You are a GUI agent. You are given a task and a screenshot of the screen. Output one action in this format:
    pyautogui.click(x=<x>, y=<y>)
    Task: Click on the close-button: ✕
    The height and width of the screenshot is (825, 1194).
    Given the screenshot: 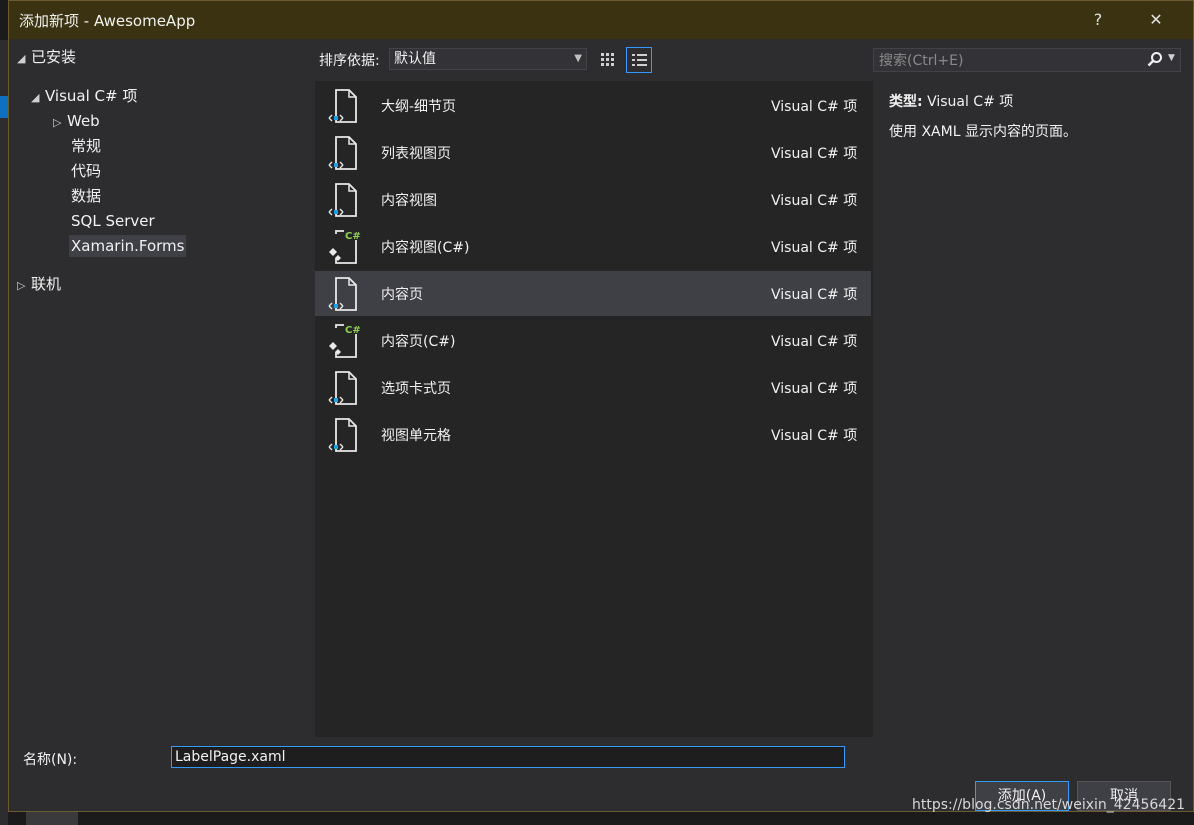 What is the action you would take?
    pyautogui.click(x=1156, y=20)
    